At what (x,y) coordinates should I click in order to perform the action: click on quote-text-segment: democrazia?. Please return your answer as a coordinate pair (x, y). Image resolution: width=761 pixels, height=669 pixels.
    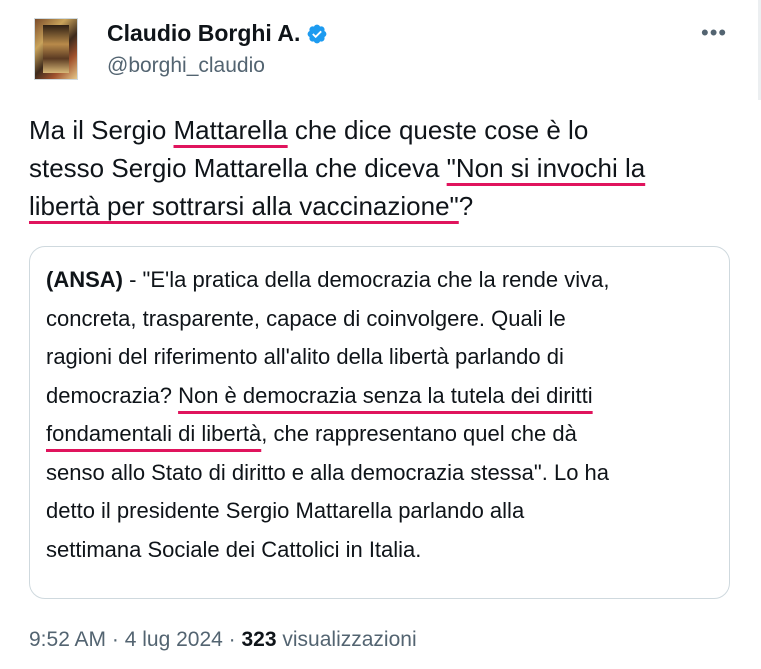
    Looking at the image, I should click on (112, 395).